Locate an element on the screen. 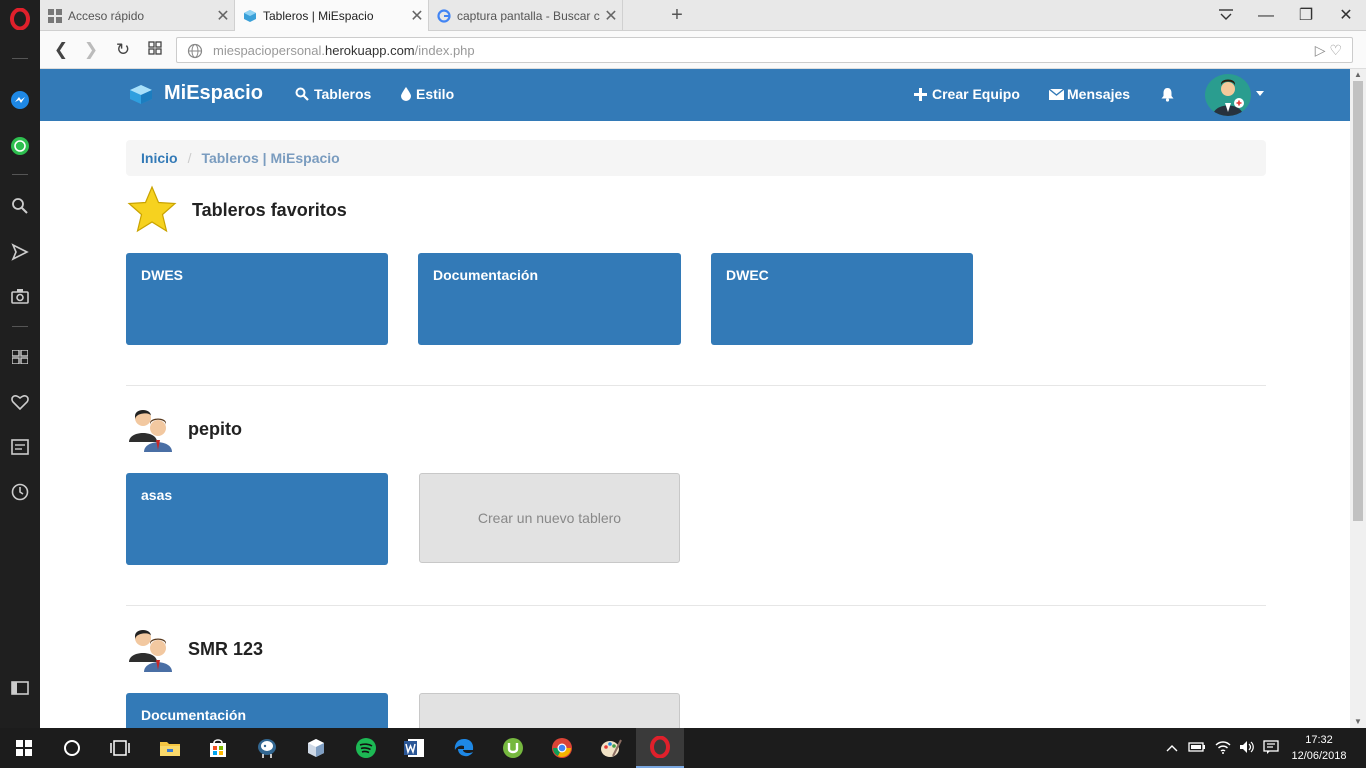  word-icon is located at coordinates (414, 748).